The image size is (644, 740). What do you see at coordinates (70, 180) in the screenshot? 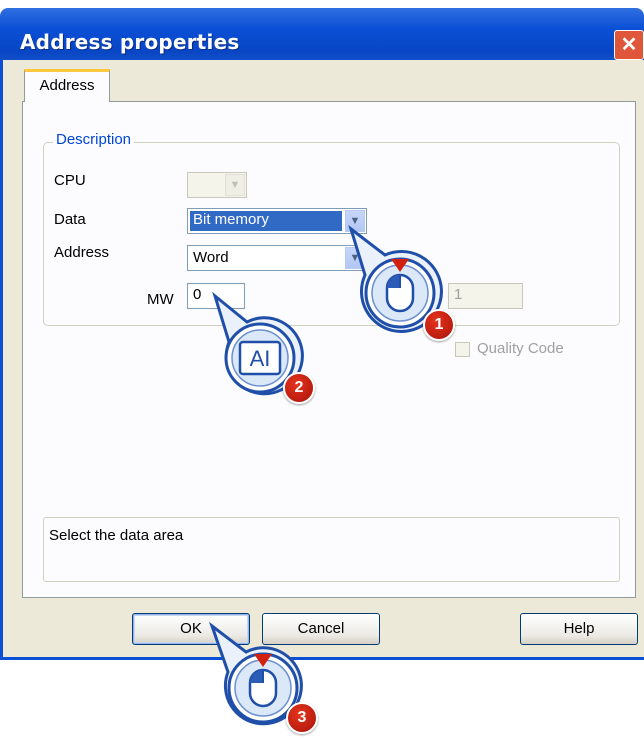
I see `cpu-label: CPU` at bounding box center [70, 180].